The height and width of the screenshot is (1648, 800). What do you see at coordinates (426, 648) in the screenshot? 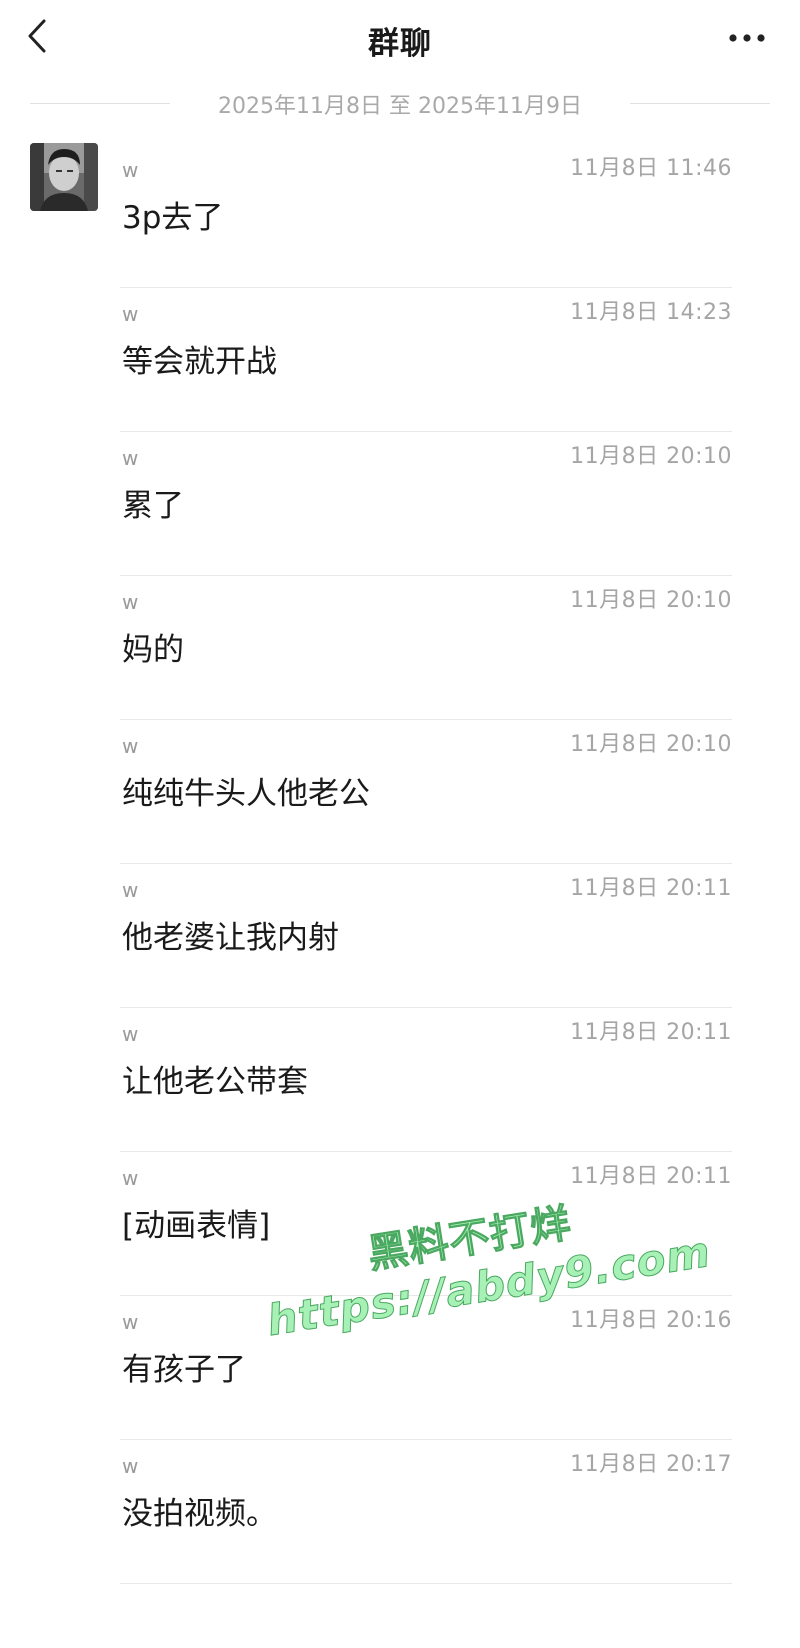
I see `message-item: w 11月8日 20:10 妈的` at bounding box center [426, 648].